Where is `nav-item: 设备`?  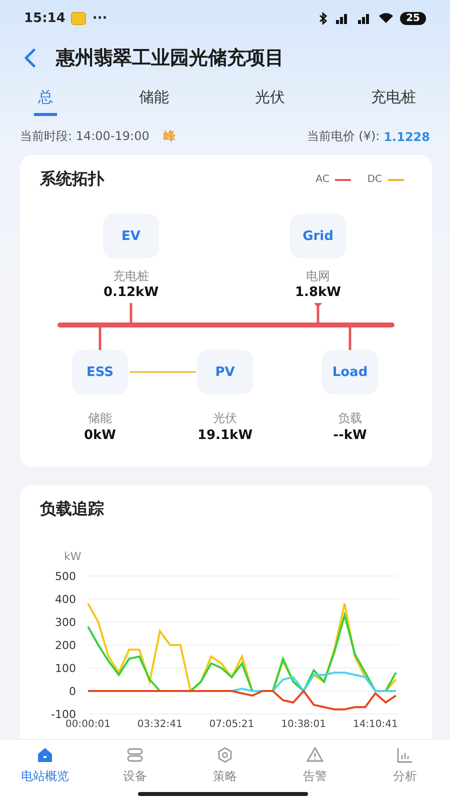 nav-item: 设备 is located at coordinates (135, 770).